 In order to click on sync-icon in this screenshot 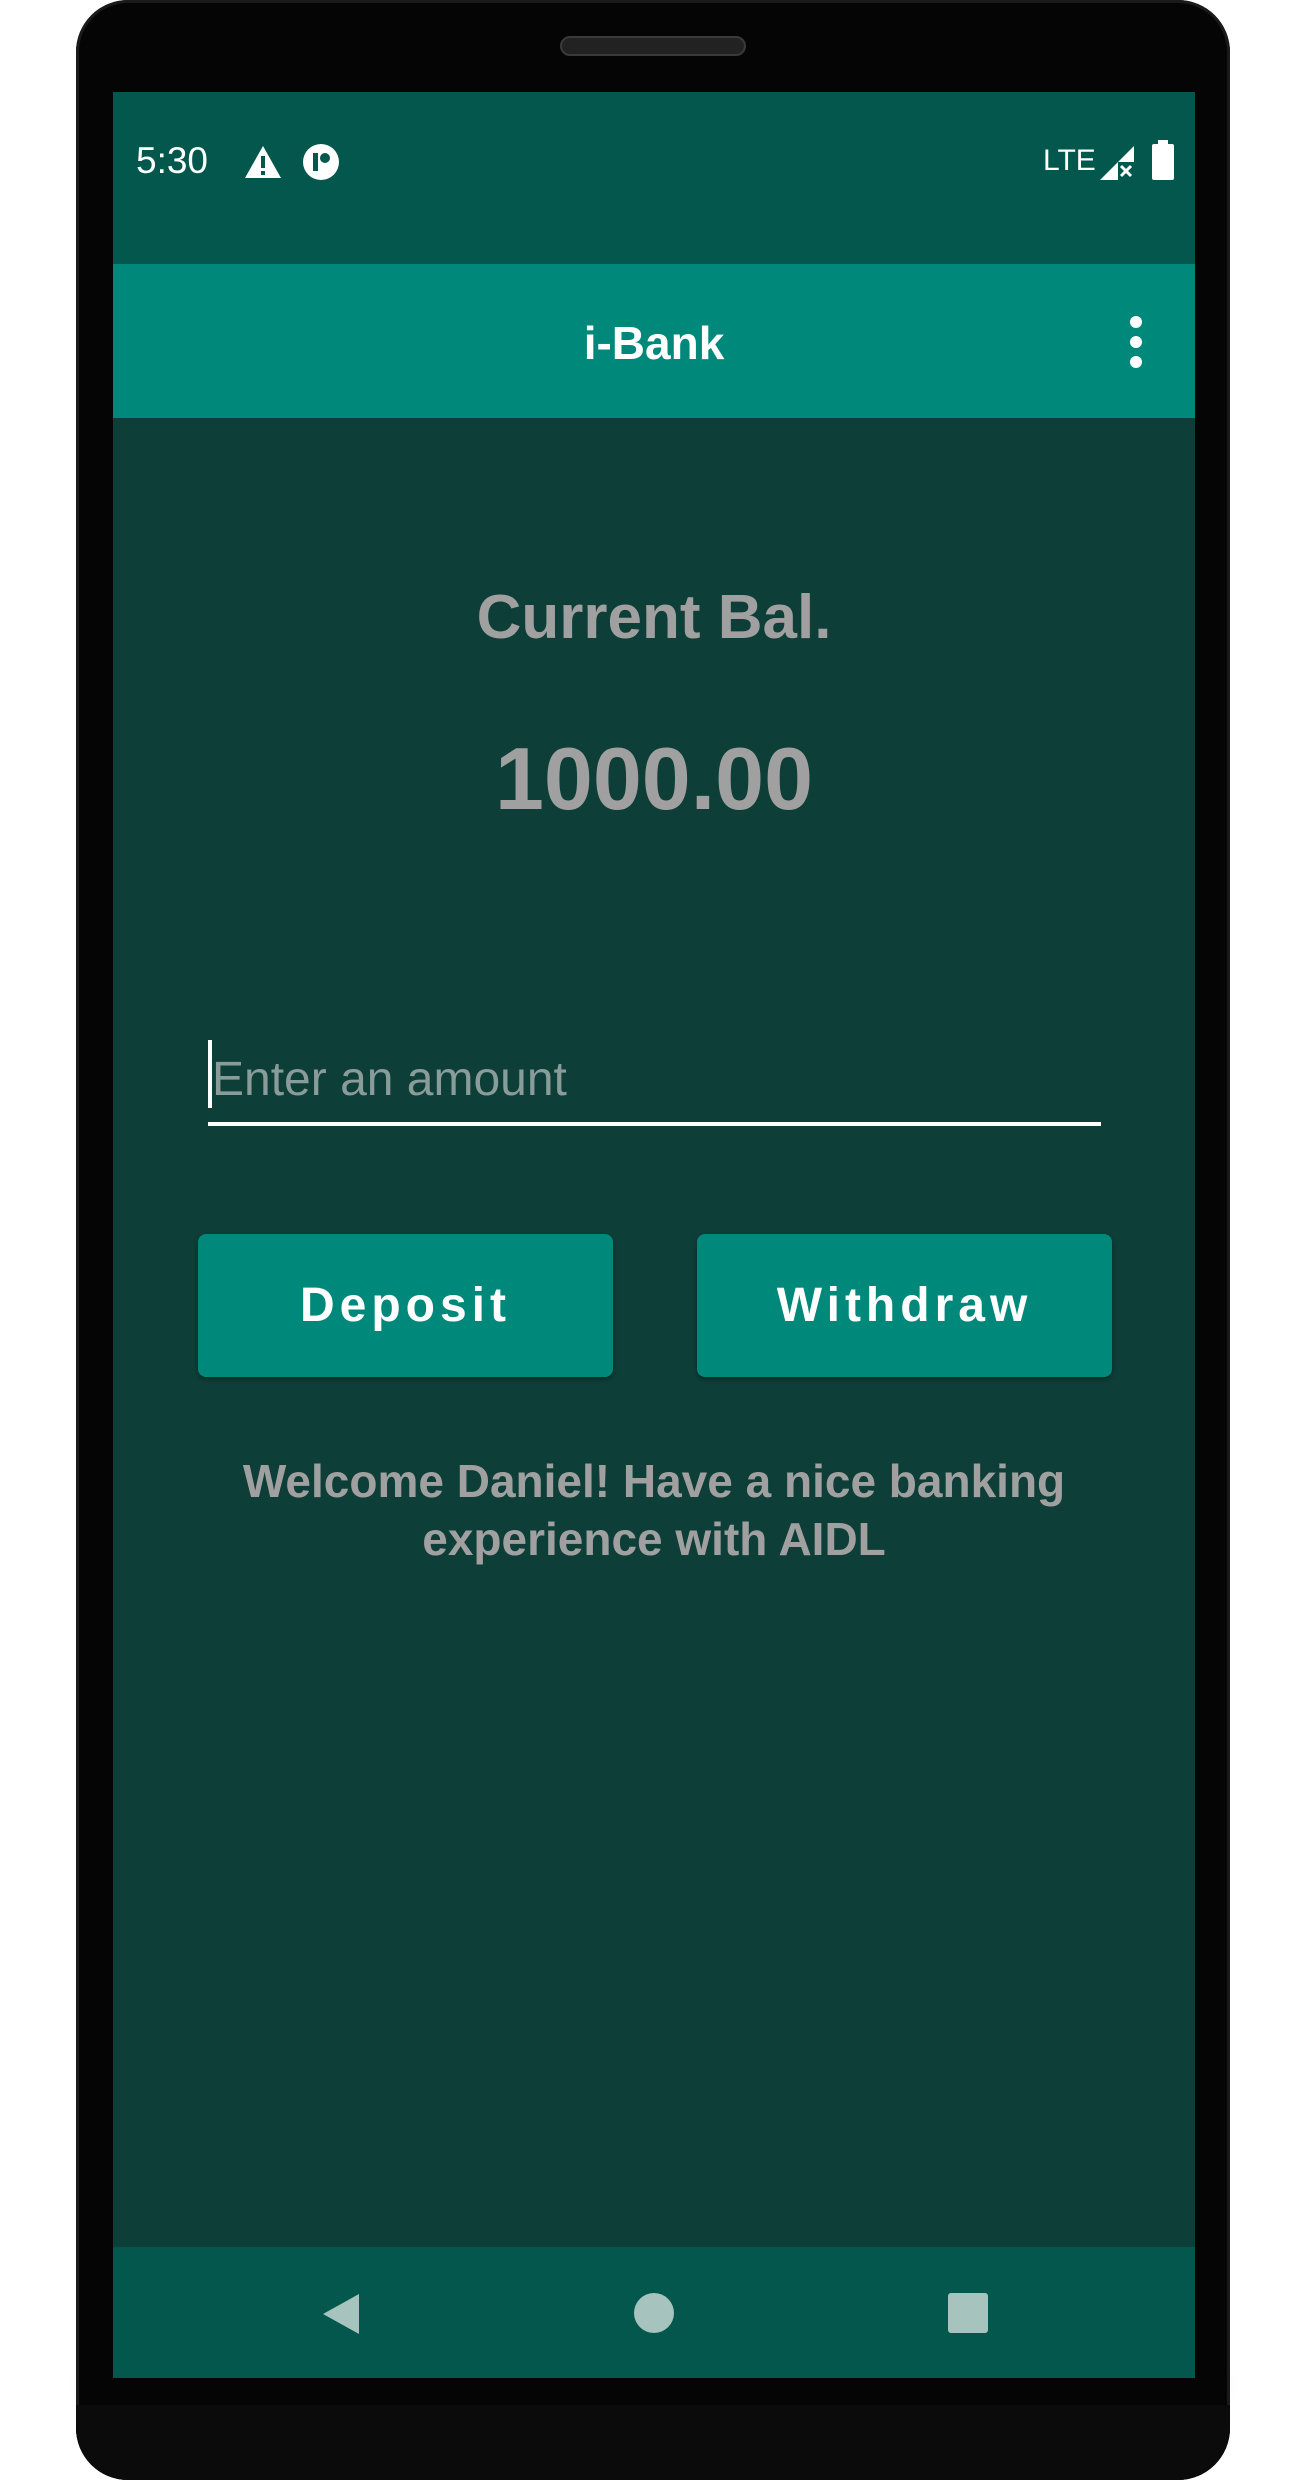, I will do `click(321, 162)`.